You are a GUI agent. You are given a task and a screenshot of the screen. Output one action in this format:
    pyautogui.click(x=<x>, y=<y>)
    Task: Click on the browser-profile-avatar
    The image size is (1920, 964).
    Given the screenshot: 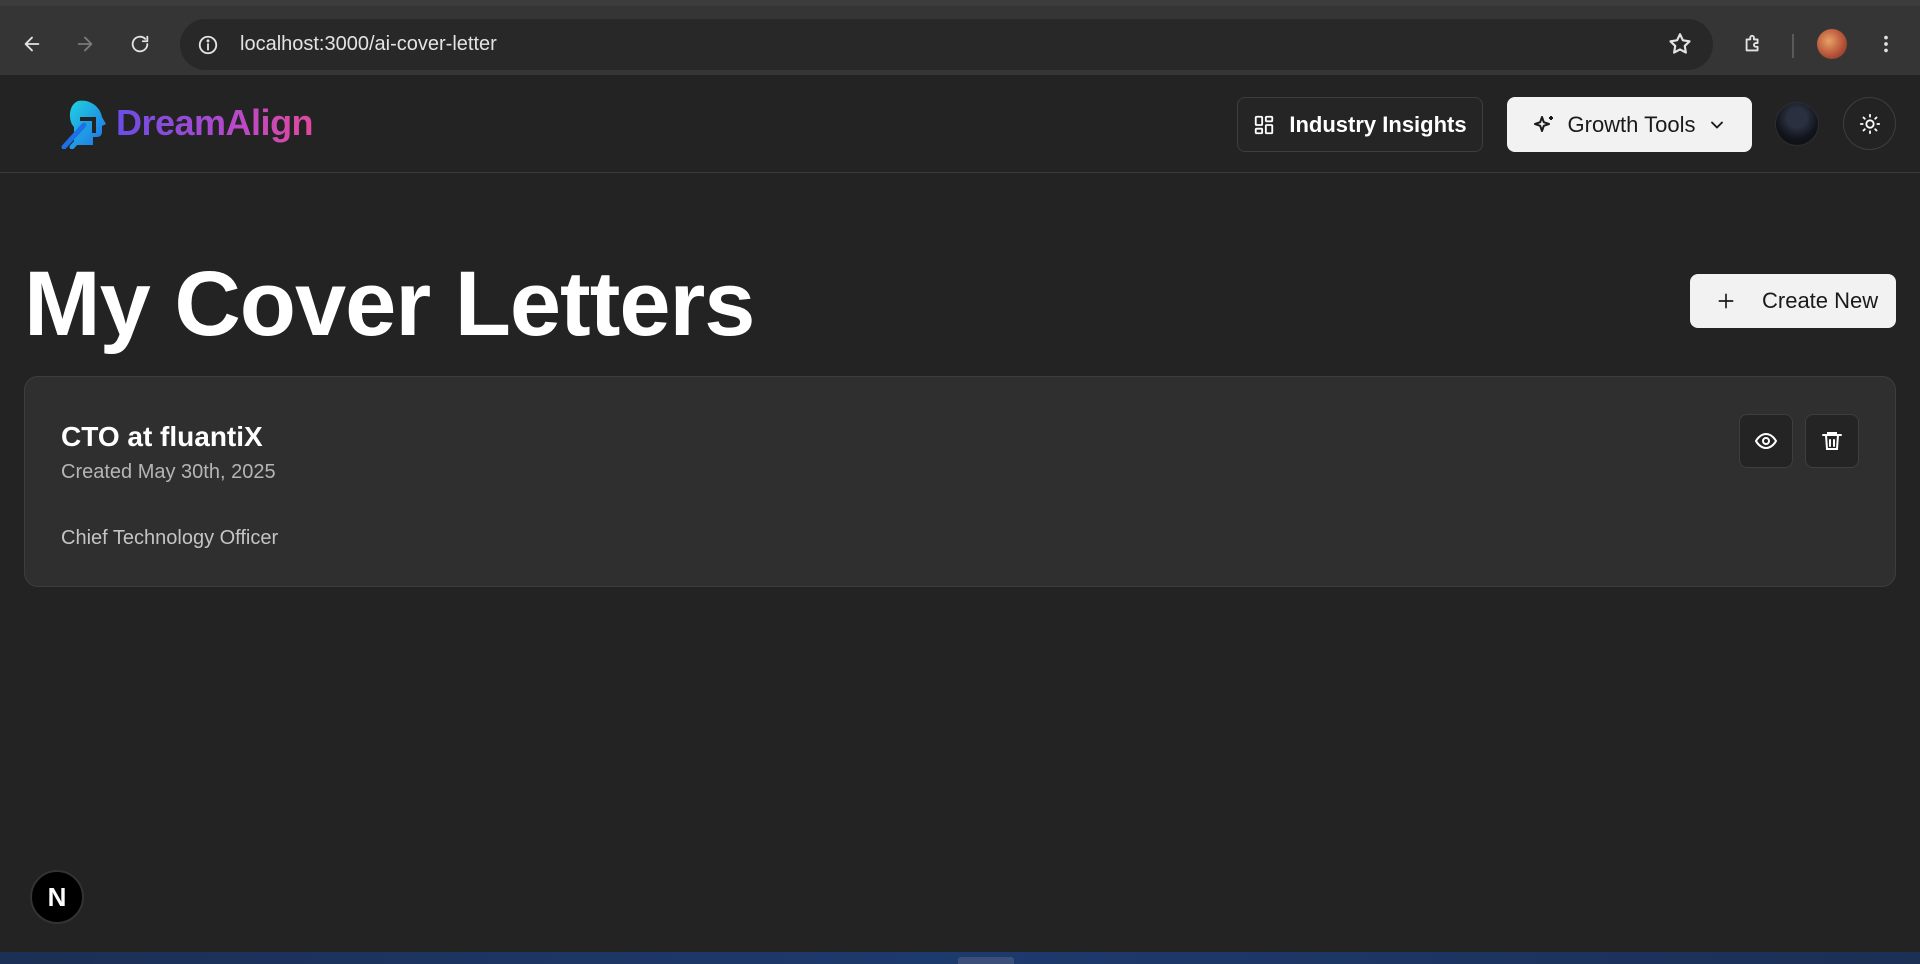 What is the action you would take?
    pyautogui.click(x=1832, y=44)
    